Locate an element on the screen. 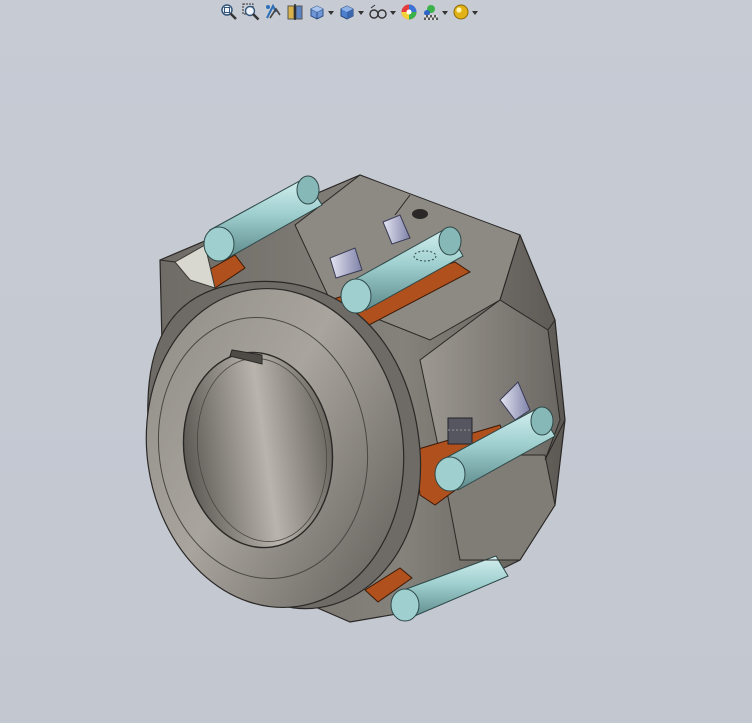 This screenshot has width=752, height=723. hide-show-items-button is located at coordinates (382, 12).